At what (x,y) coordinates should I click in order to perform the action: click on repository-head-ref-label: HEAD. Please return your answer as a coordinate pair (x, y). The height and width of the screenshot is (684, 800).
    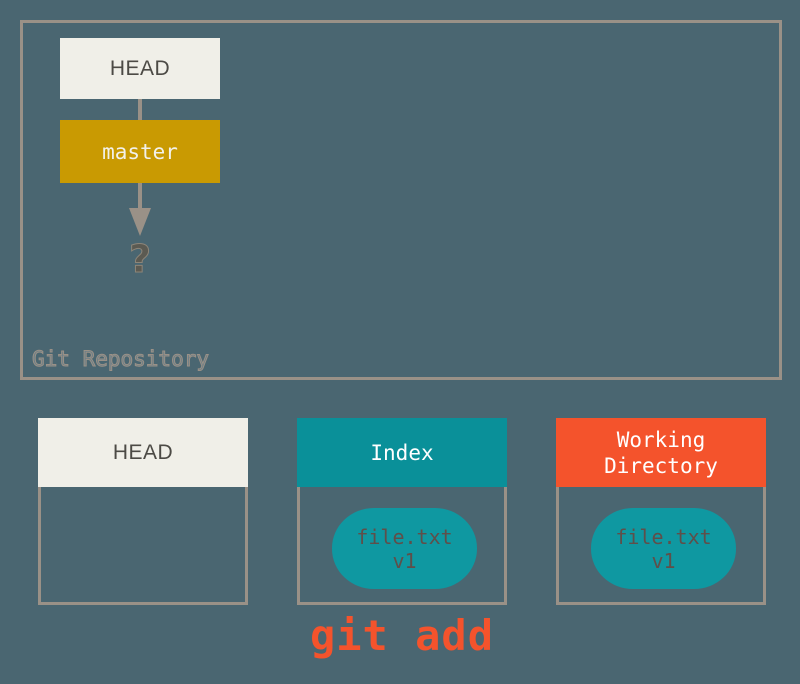
    Looking at the image, I should click on (140, 68).